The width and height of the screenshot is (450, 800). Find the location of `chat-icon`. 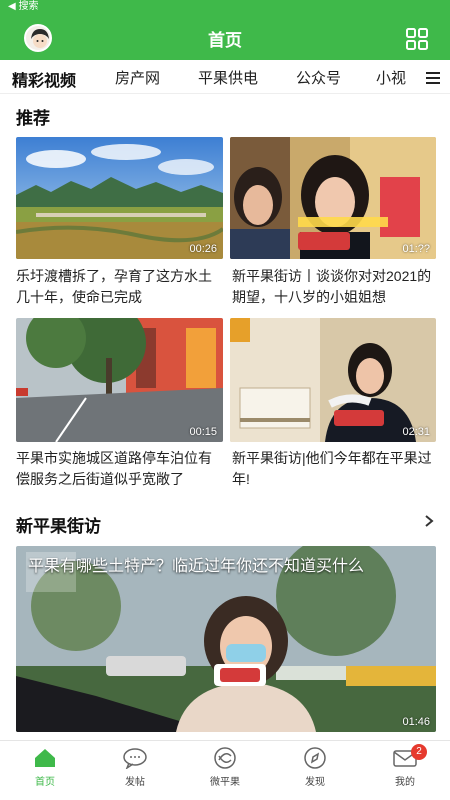

chat-icon is located at coordinates (135, 758).